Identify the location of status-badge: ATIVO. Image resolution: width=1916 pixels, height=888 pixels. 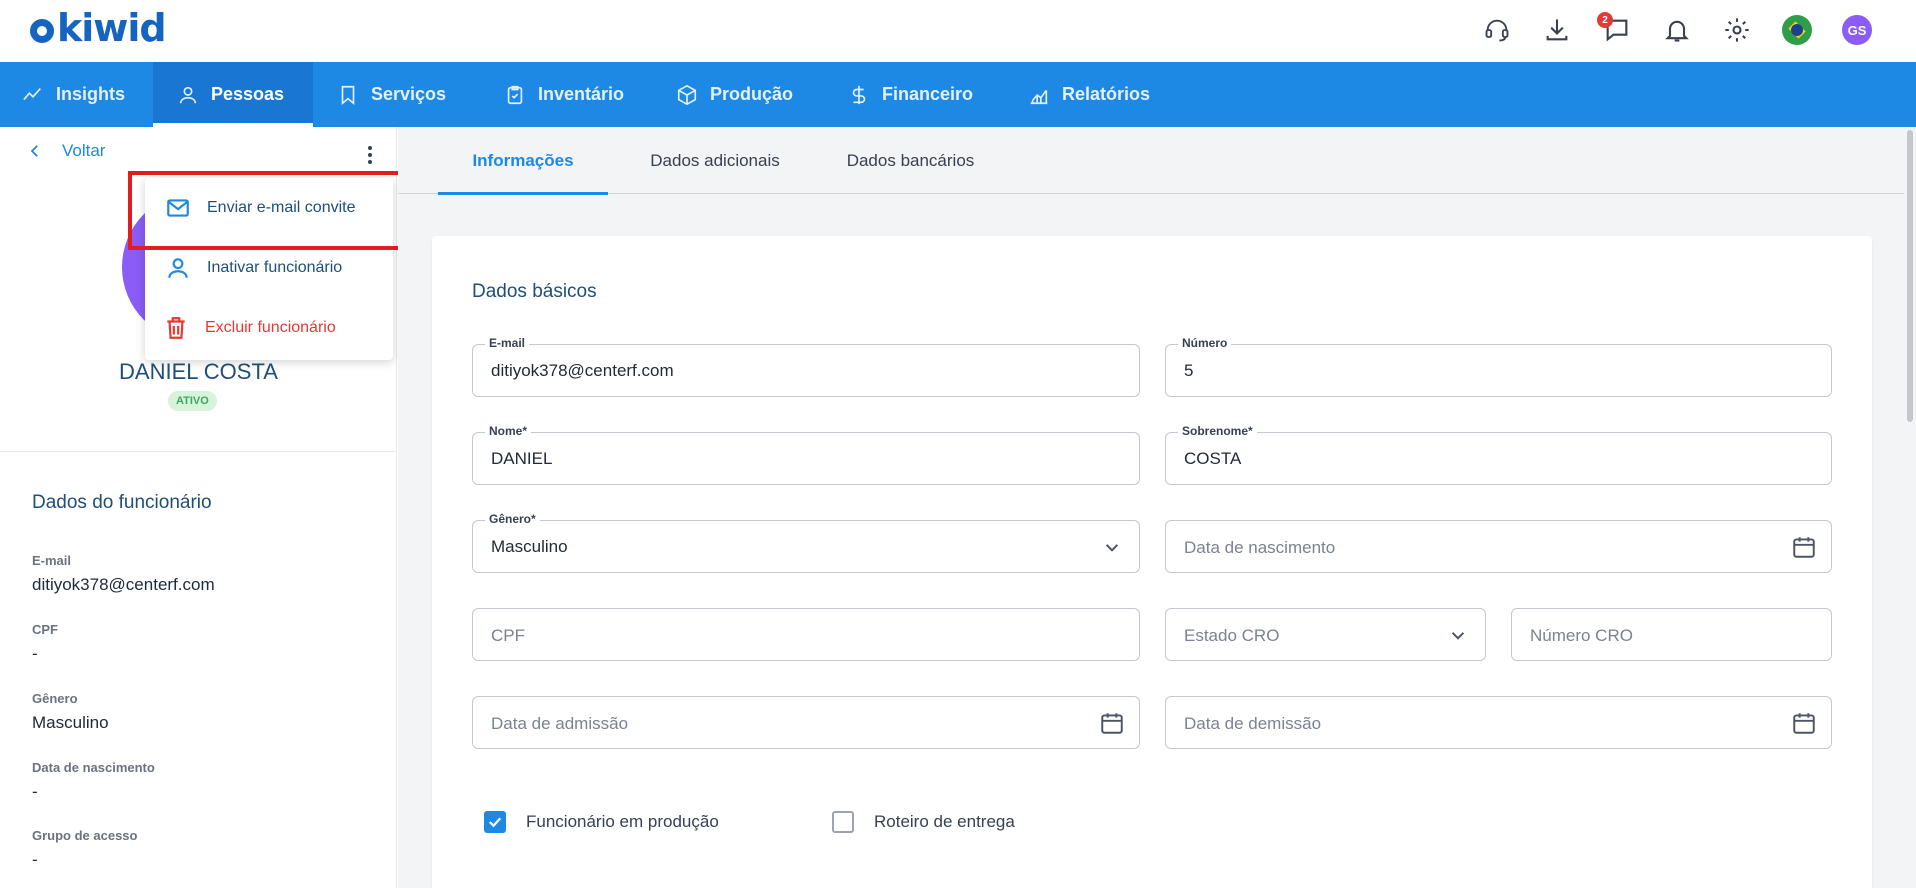
(192, 401).